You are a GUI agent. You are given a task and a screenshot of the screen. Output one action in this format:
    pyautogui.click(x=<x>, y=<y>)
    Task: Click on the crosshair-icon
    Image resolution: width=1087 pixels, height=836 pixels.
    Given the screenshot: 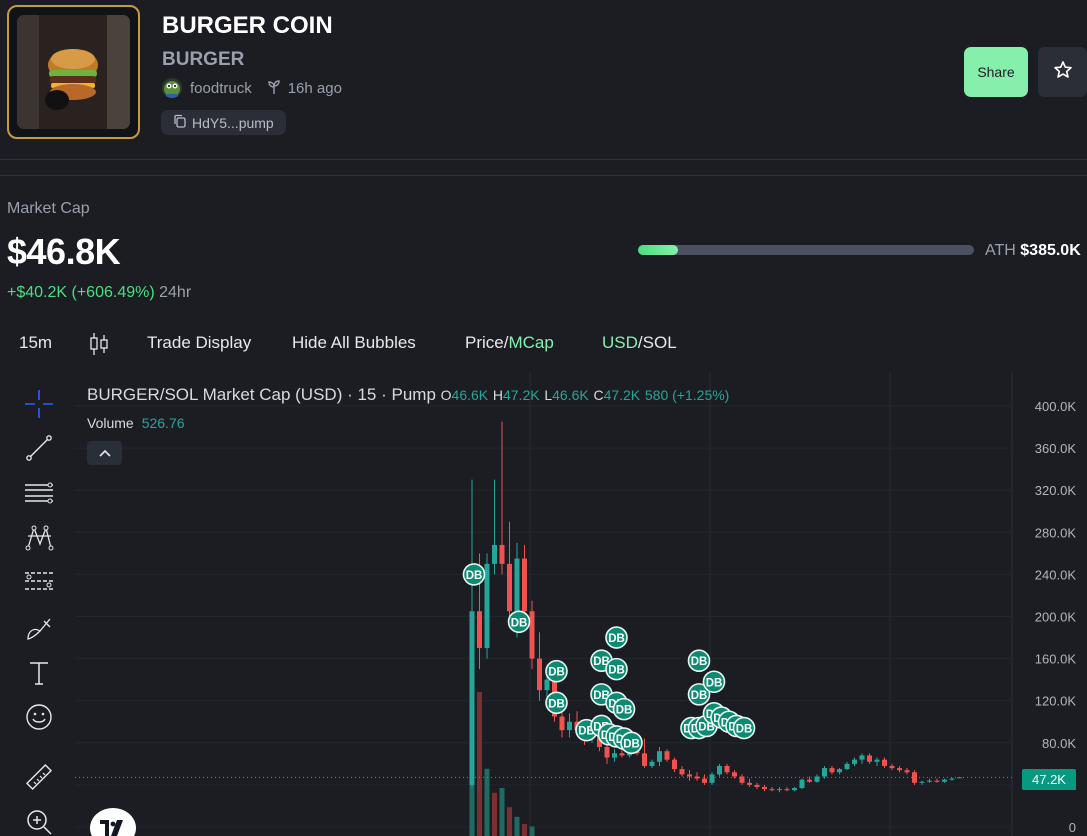 What is the action you would take?
    pyautogui.click(x=39, y=404)
    